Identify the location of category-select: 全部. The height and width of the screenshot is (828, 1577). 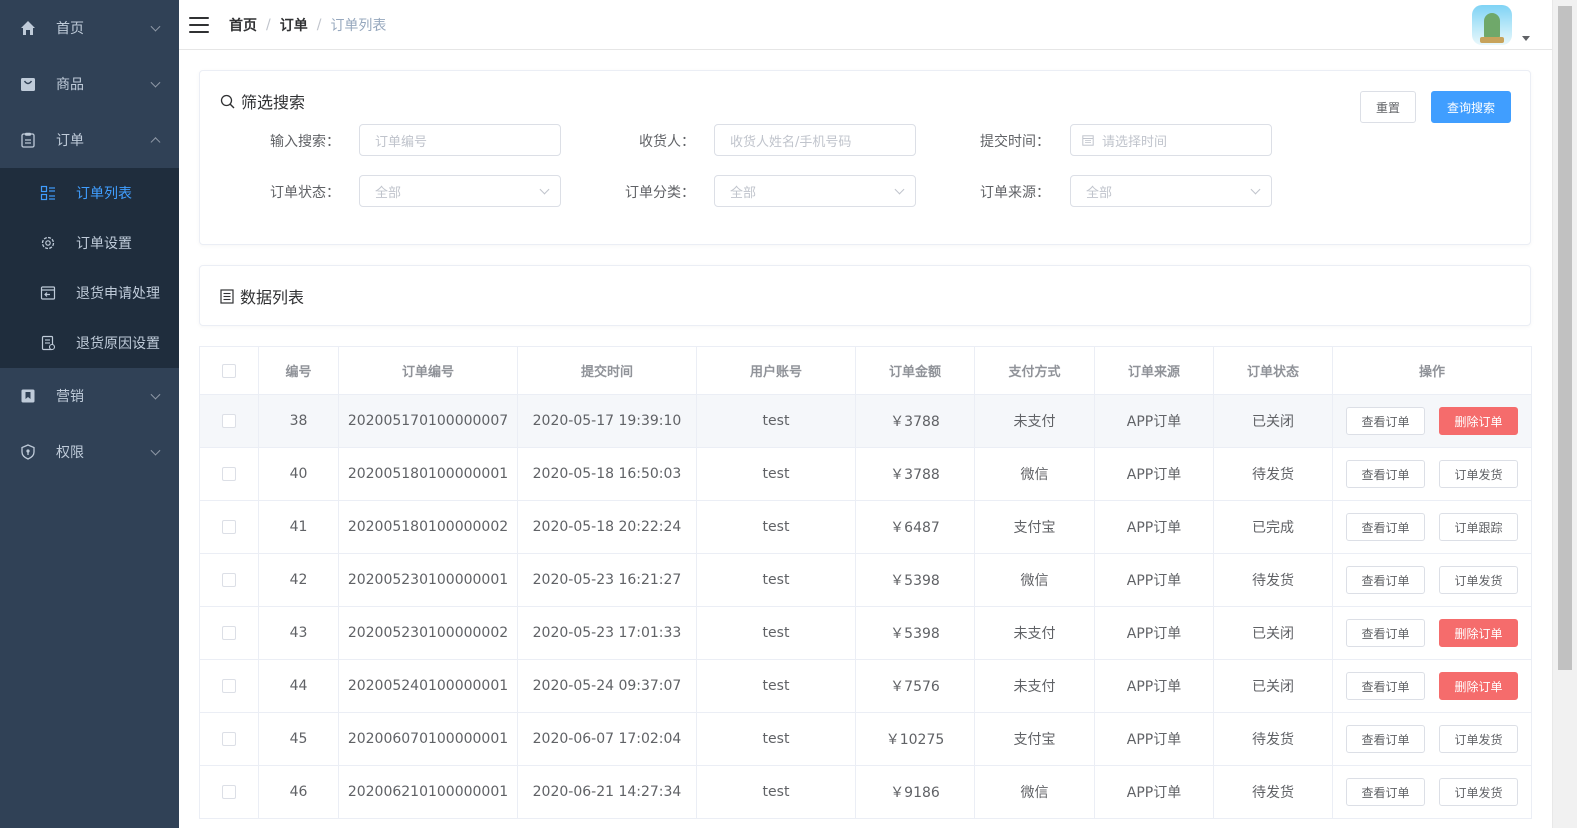
(815, 191).